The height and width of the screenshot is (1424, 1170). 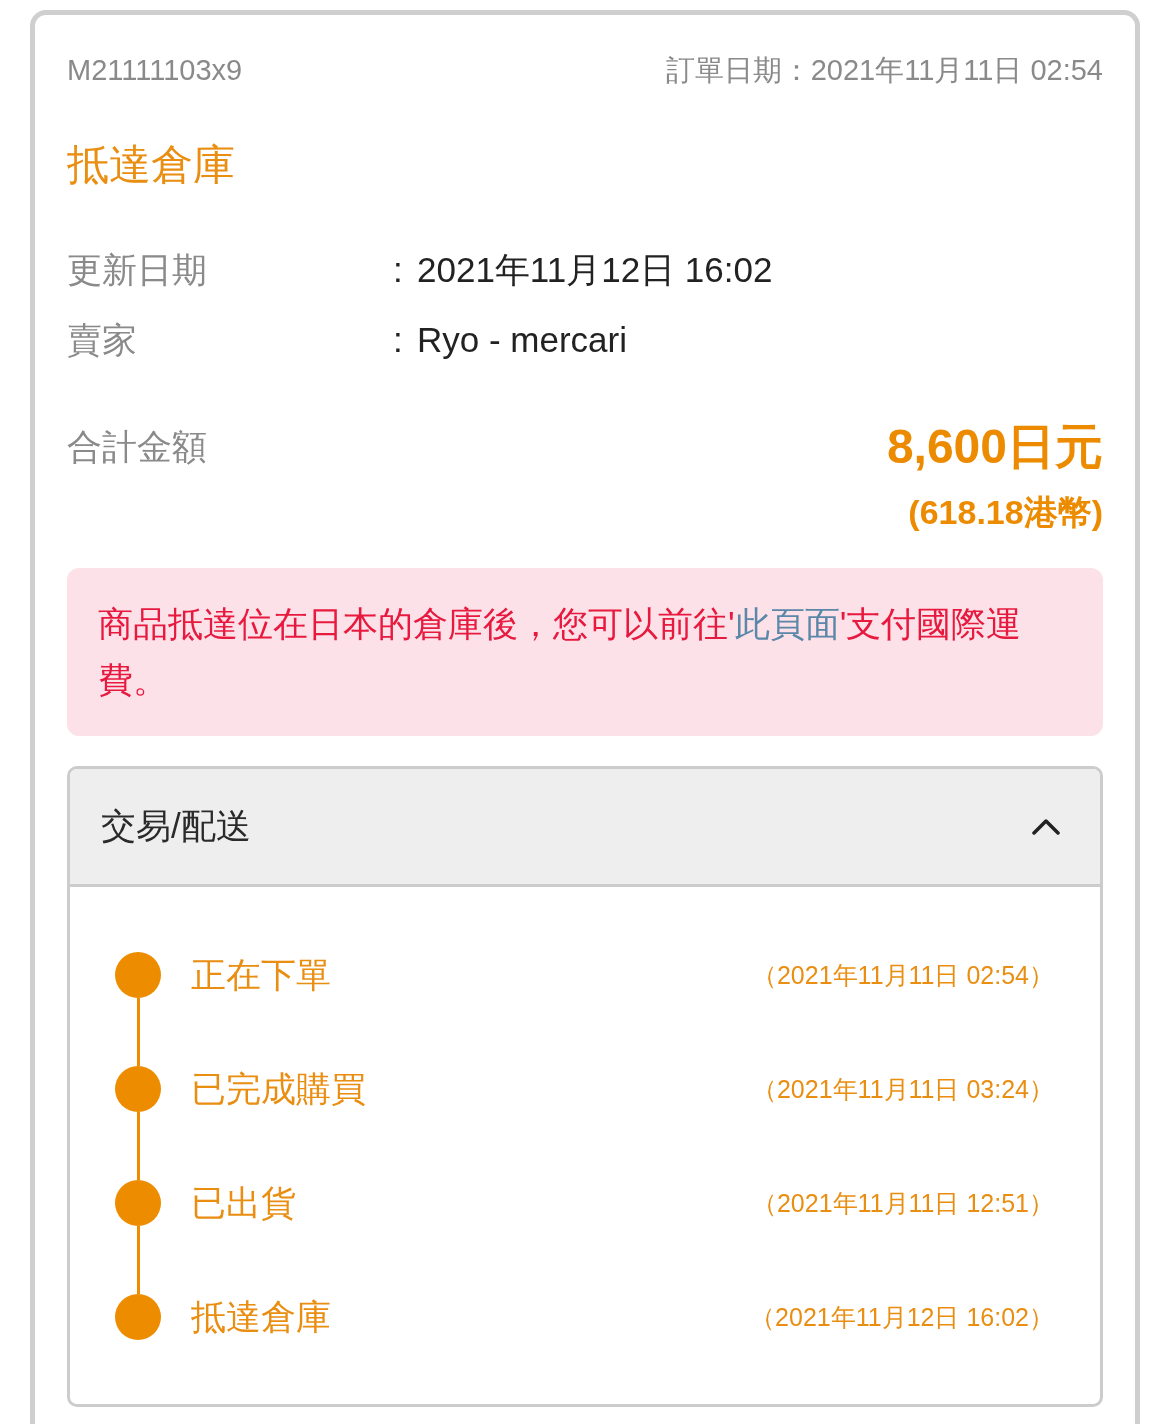 I want to click on step-time: （2021年11月11日 12:51）, so click(x=902, y=1203).